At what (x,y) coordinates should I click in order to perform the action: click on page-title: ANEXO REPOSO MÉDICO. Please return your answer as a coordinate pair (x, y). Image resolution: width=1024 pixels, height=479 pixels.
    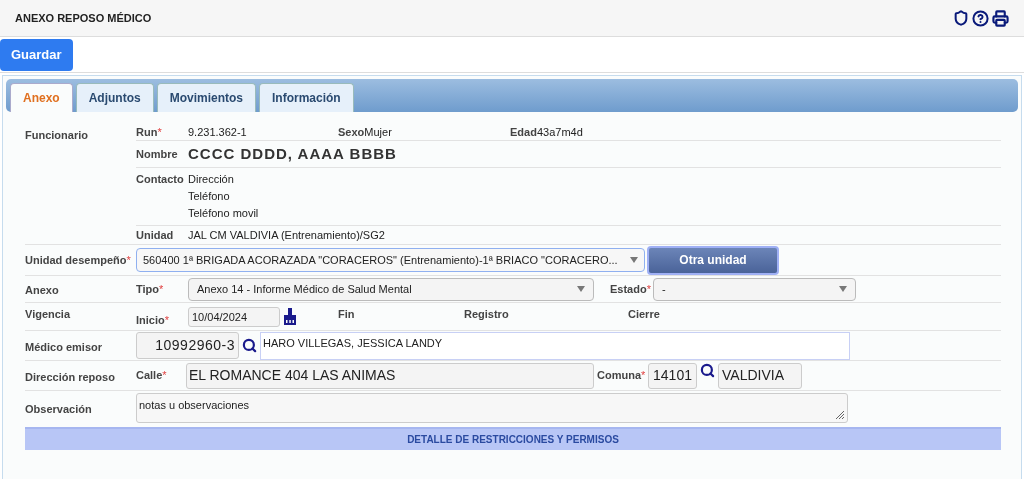
    Looking at the image, I should click on (83, 18).